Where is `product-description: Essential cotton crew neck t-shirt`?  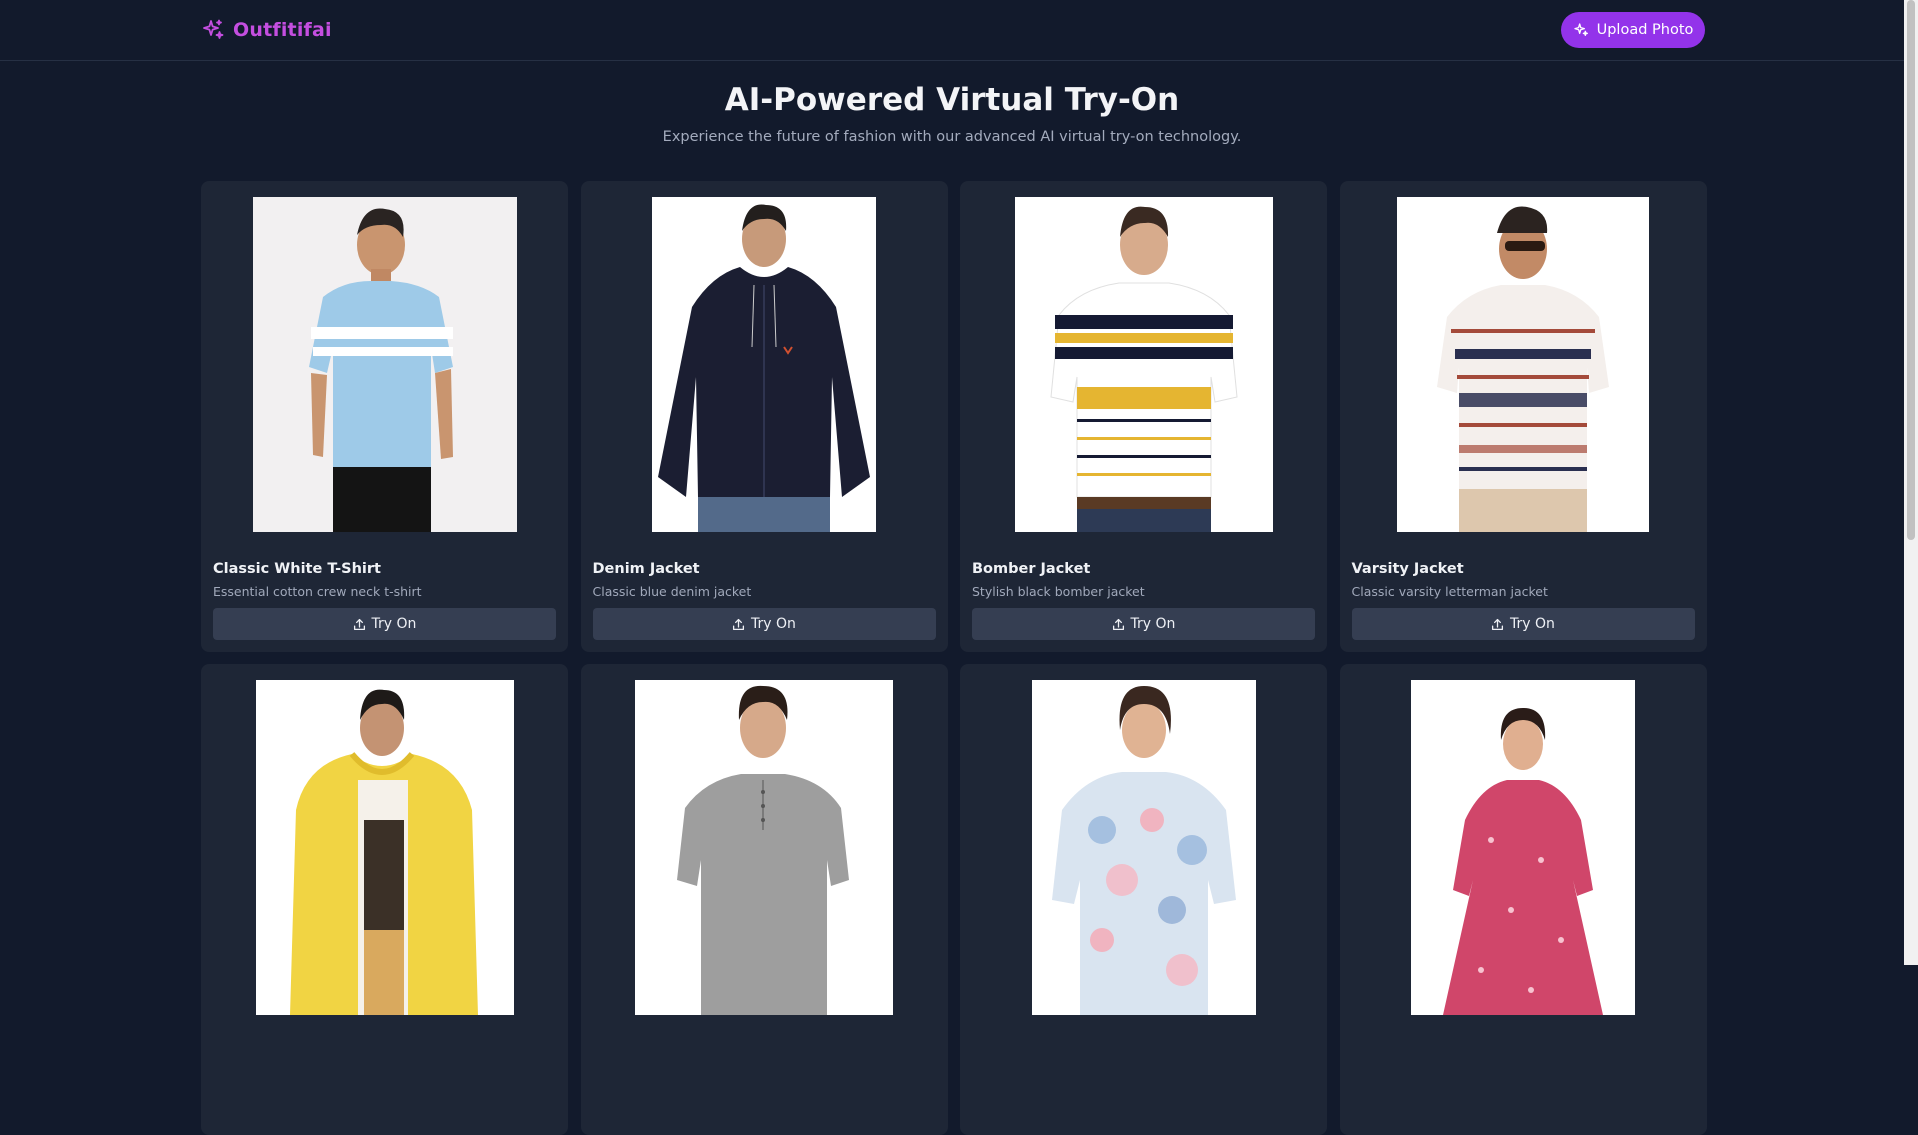 product-description: Essential cotton crew neck t-shirt is located at coordinates (317, 591).